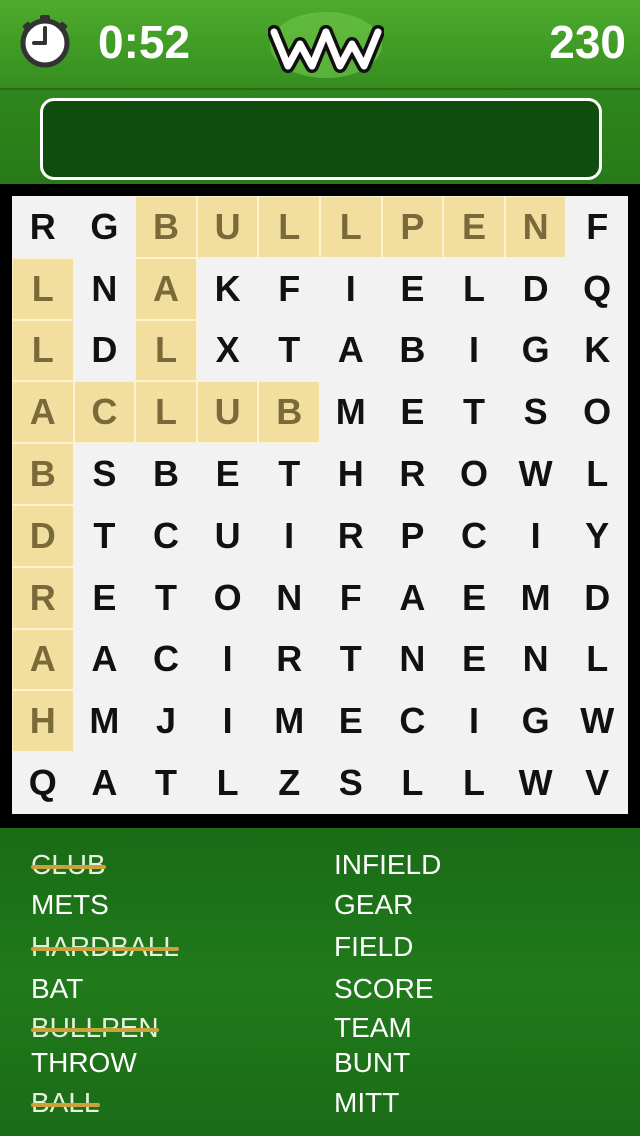 Image resolution: width=640 pixels, height=1136 pixels. I want to click on grid-cell: X, so click(228, 351).